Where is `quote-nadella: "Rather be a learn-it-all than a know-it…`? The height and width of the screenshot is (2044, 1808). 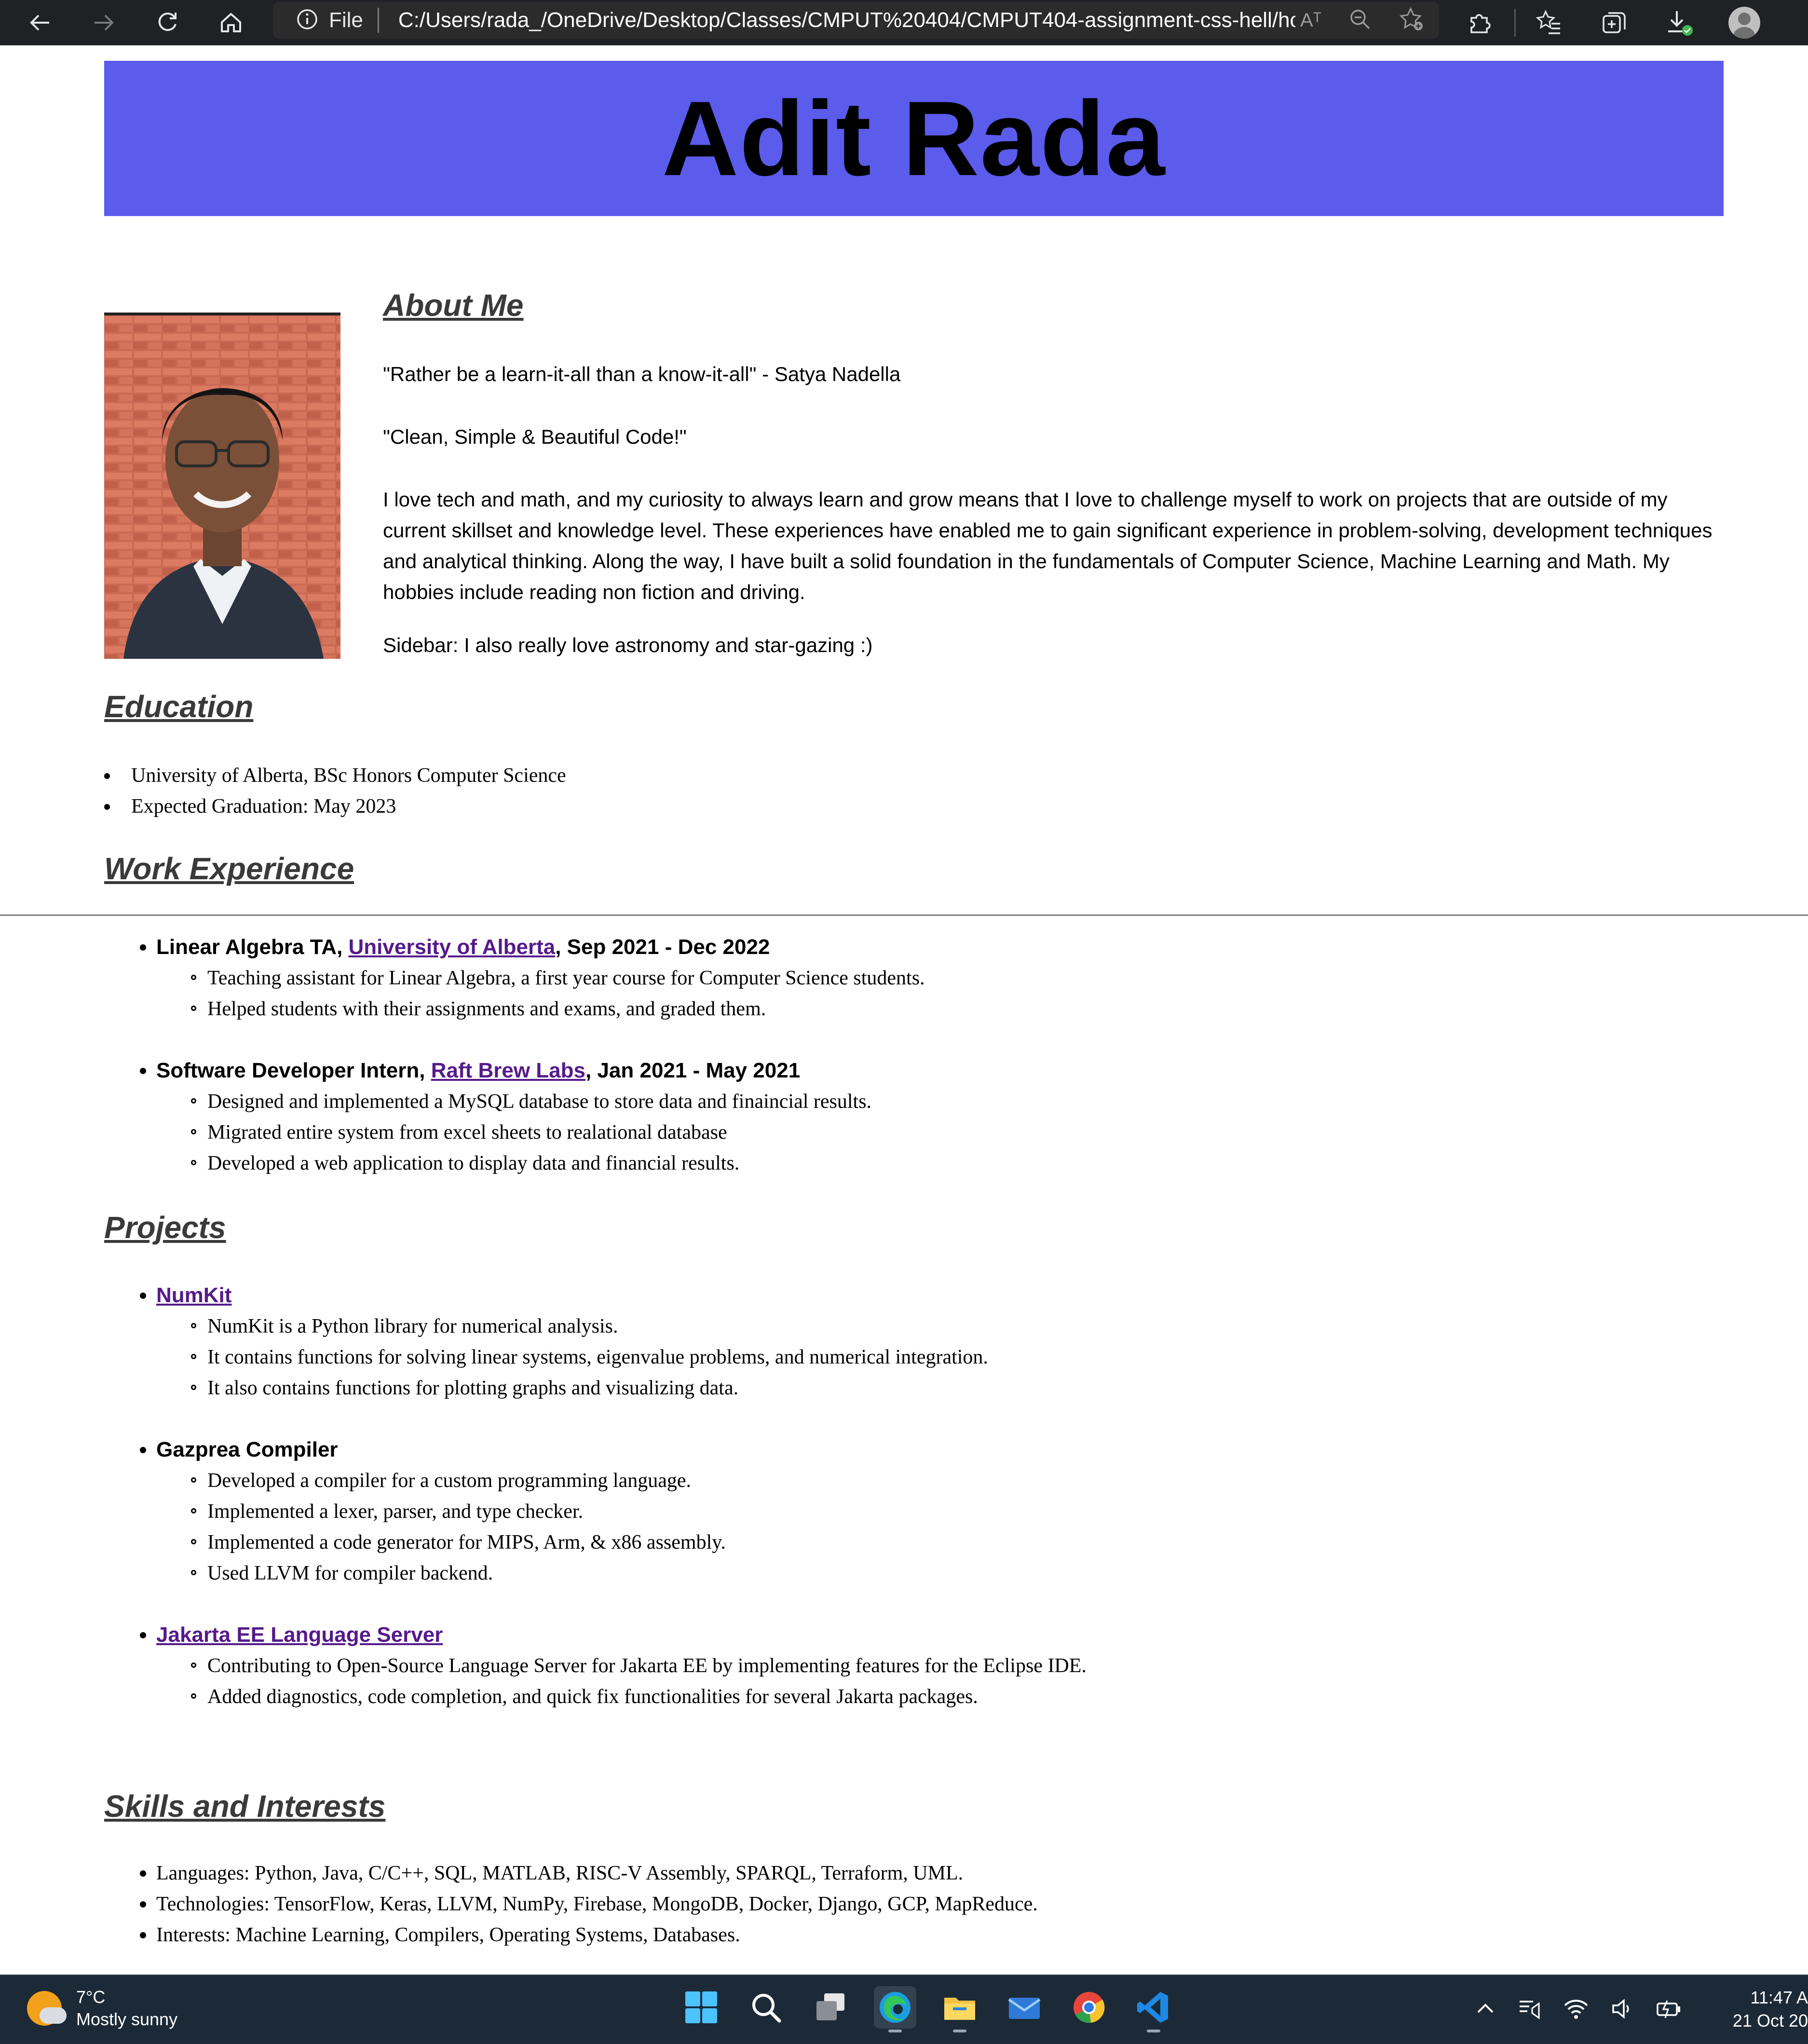
quote-nadella: "Rather be a learn-it-all than a know-it… is located at coordinates (642, 374).